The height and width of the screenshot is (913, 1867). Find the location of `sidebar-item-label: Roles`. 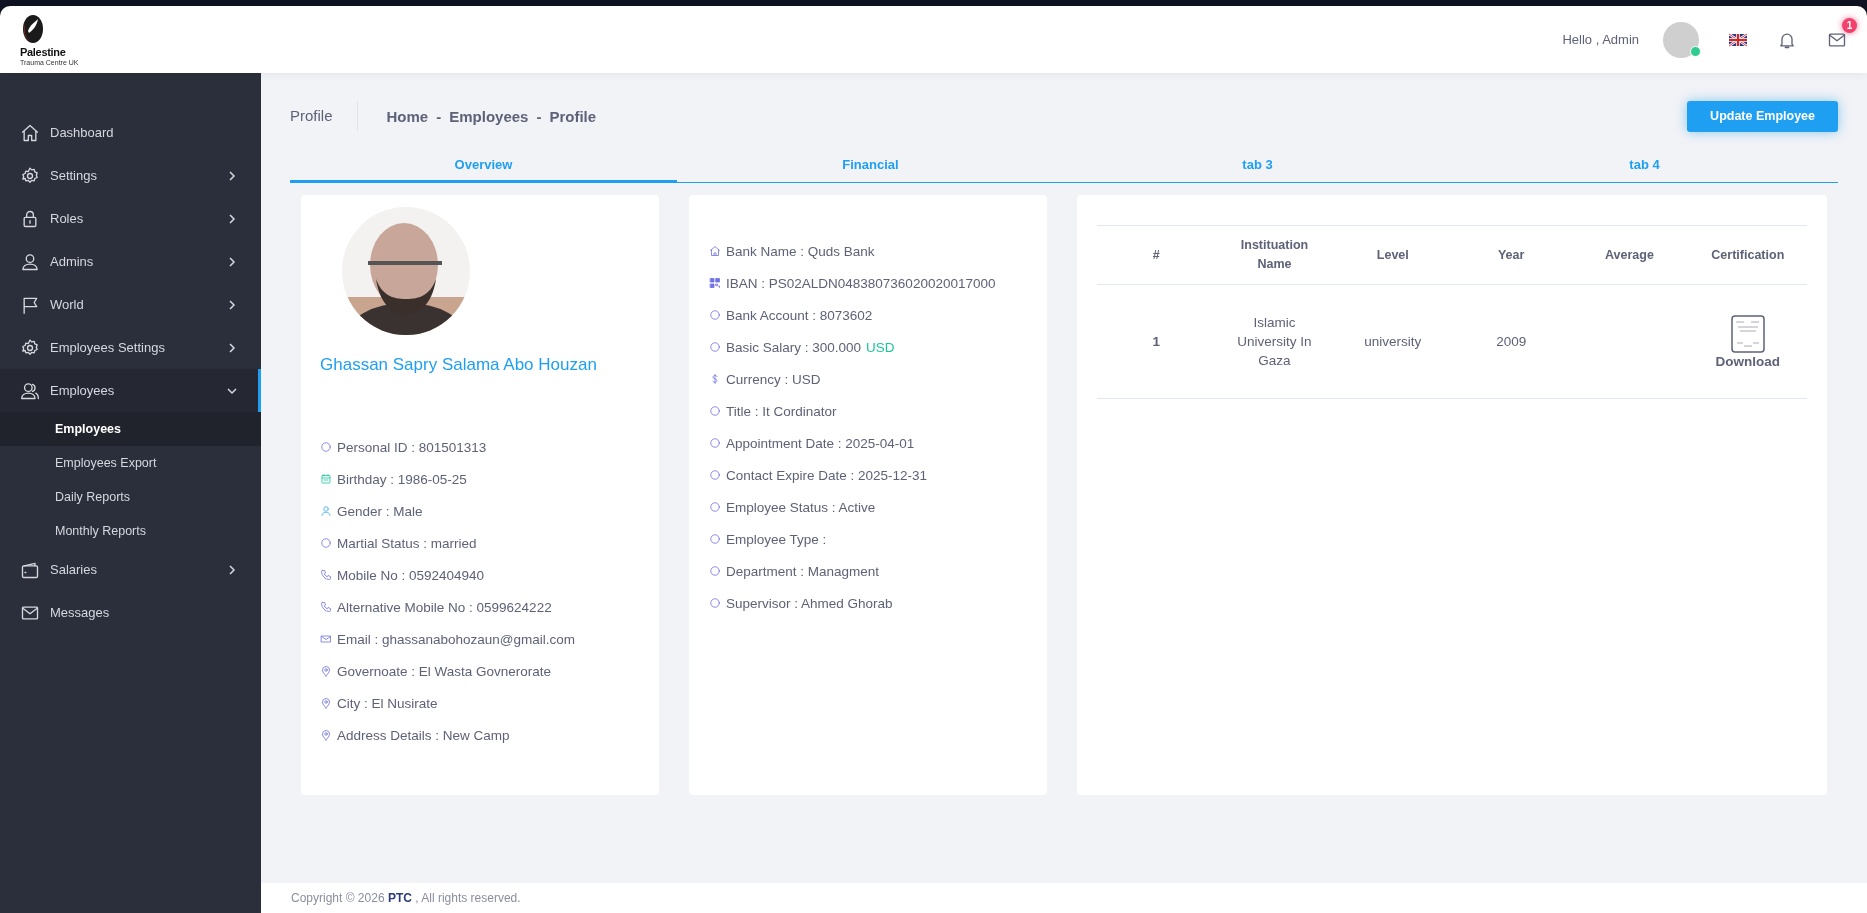

sidebar-item-label: Roles is located at coordinates (67, 218).